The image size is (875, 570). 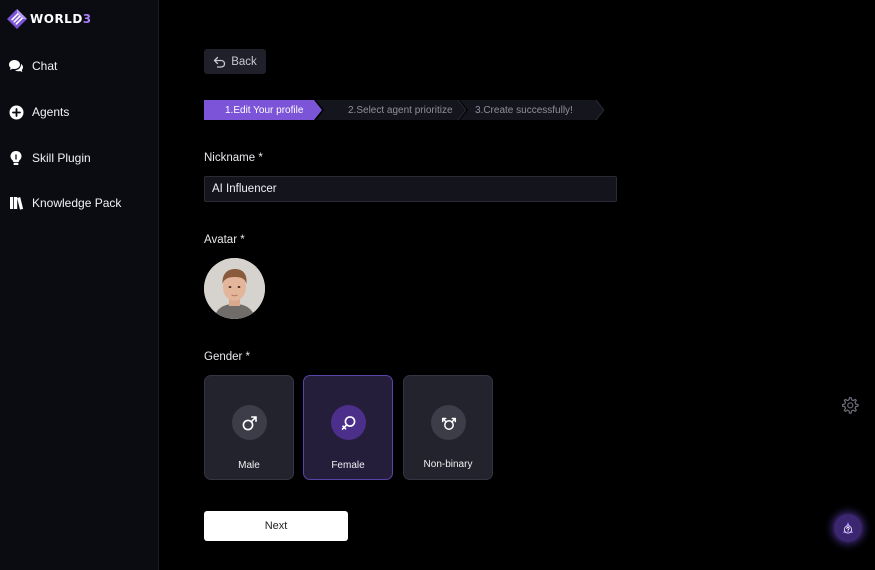 I want to click on sidebar-item-label: Agents, so click(x=51, y=112).